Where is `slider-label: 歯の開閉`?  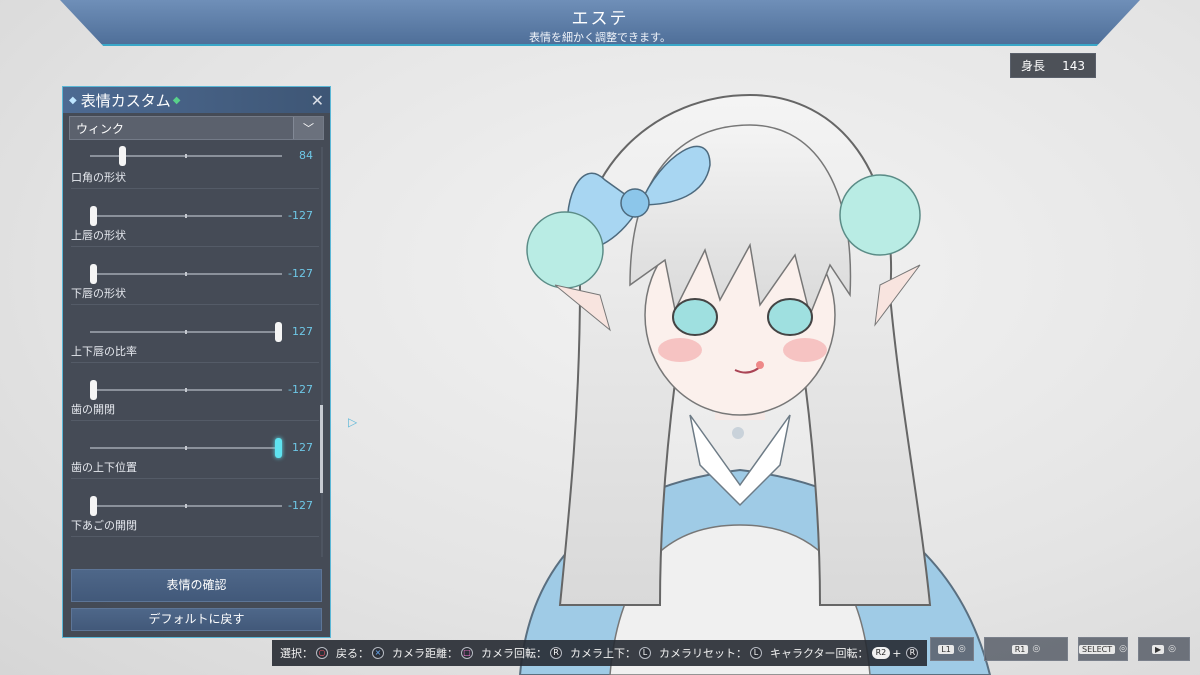
slider-label: 歯の開閉 is located at coordinates (195, 411).